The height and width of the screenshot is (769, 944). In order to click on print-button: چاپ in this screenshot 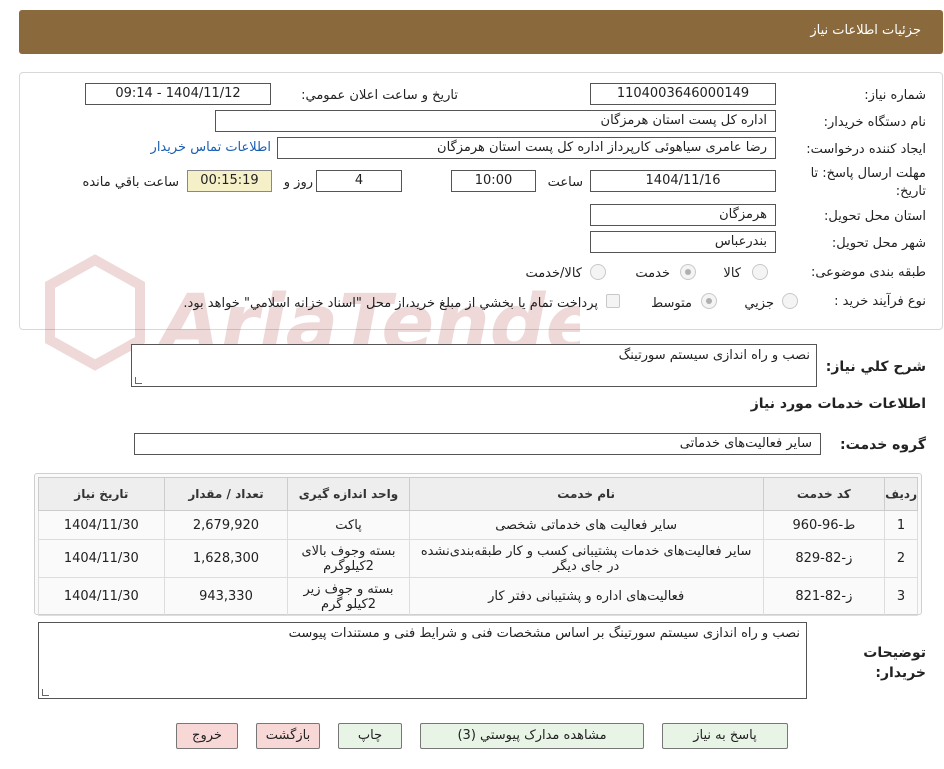, I will do `click(370, 736)`.